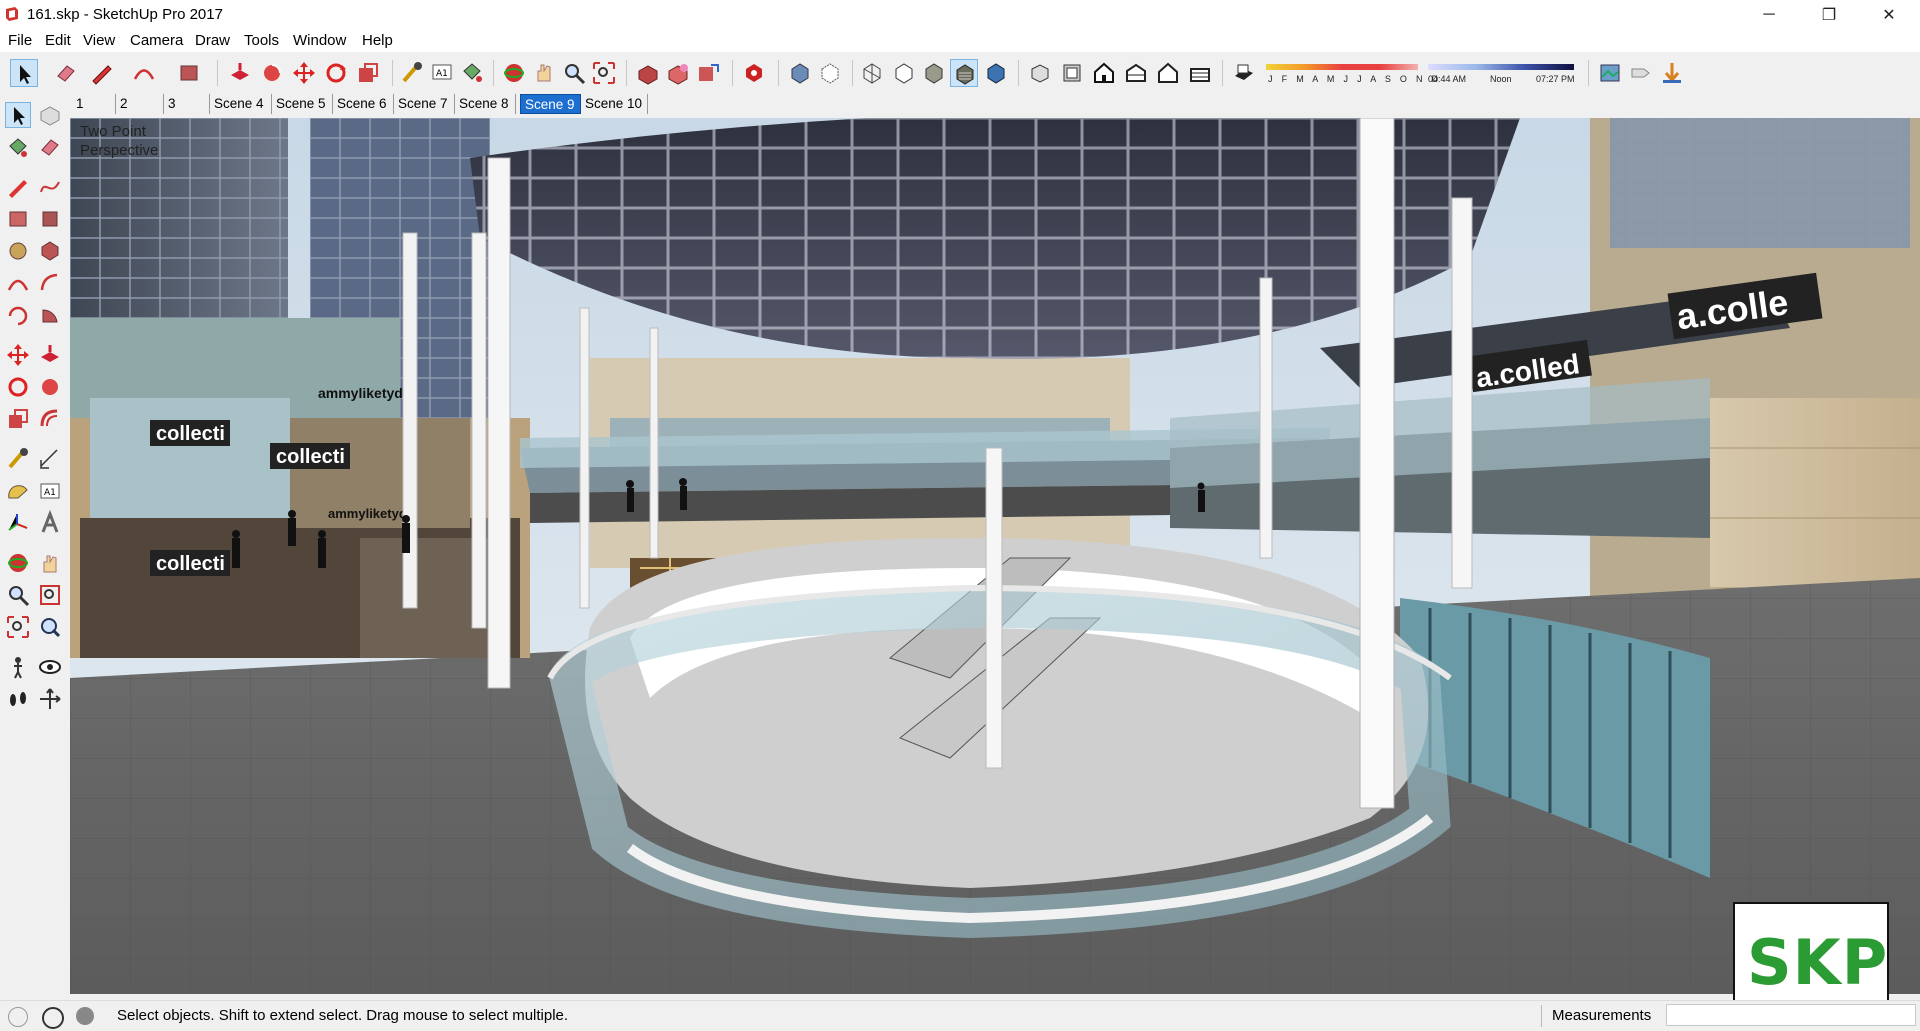 The width and height of the screenshot is (1920, 1031). Describe the element at coordinates (58, 40) in the screenshot. I see `menu-edit: Edit` at that location.